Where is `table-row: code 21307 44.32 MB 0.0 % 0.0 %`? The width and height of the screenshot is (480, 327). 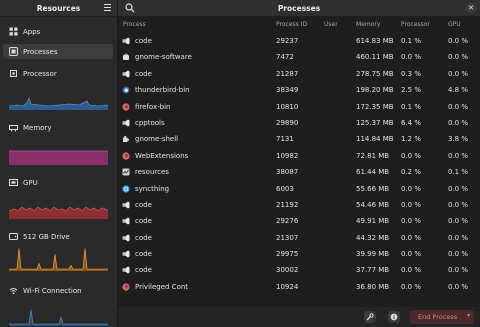
table-row: code 21307 44.32 MB 0.0 % 0.0 % is located at coordinates (299, 238).